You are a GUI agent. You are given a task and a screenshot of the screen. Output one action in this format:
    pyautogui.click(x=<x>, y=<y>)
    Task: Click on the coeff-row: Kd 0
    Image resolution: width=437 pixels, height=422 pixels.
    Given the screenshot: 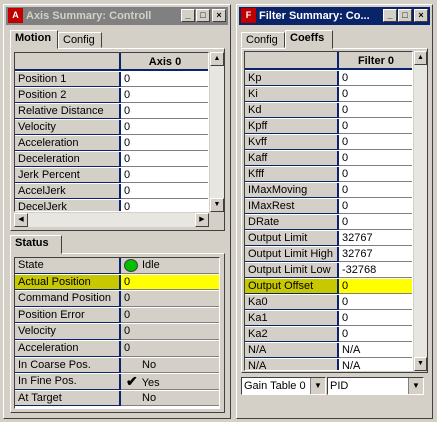 What is the action you would take?
    pyautogui.click(x=328, y=111)
    